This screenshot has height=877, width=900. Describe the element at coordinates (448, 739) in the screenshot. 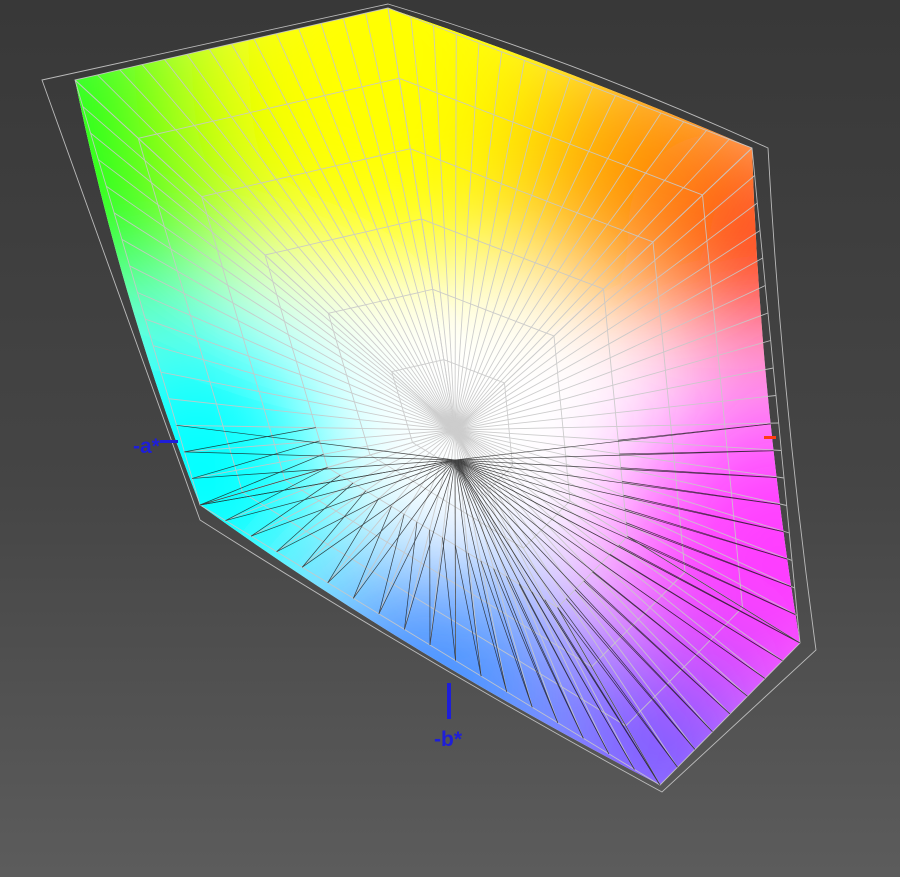

I see `neg-b-axis-label: -b*` at that location.